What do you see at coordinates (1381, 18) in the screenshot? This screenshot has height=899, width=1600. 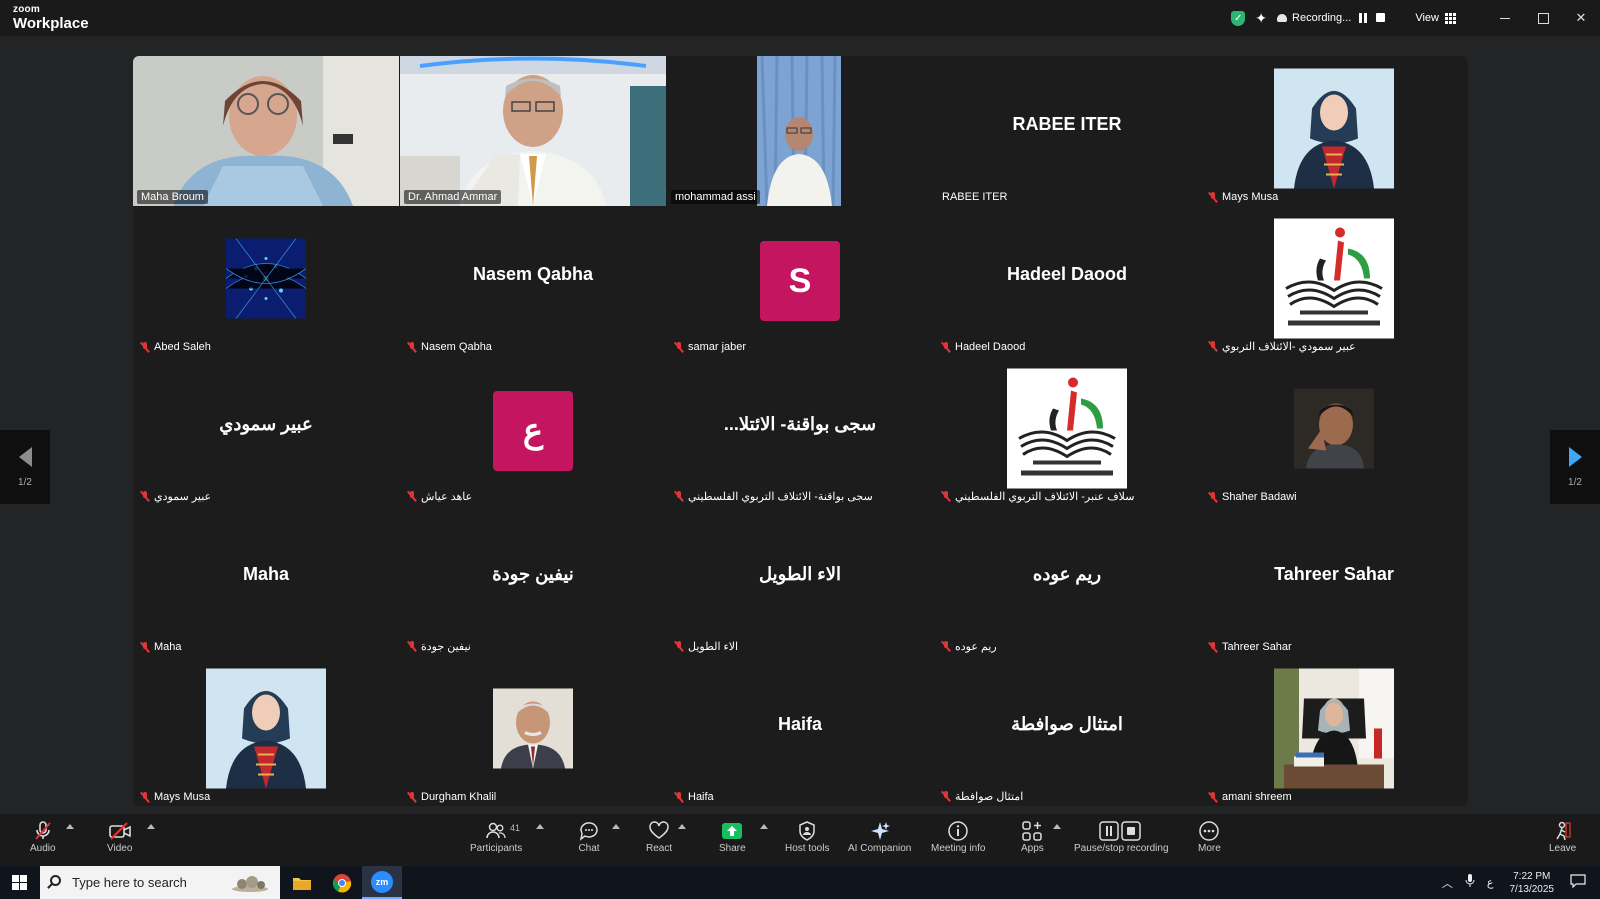 I see `stop-recording-icon` at bounding box center [1381, 18].